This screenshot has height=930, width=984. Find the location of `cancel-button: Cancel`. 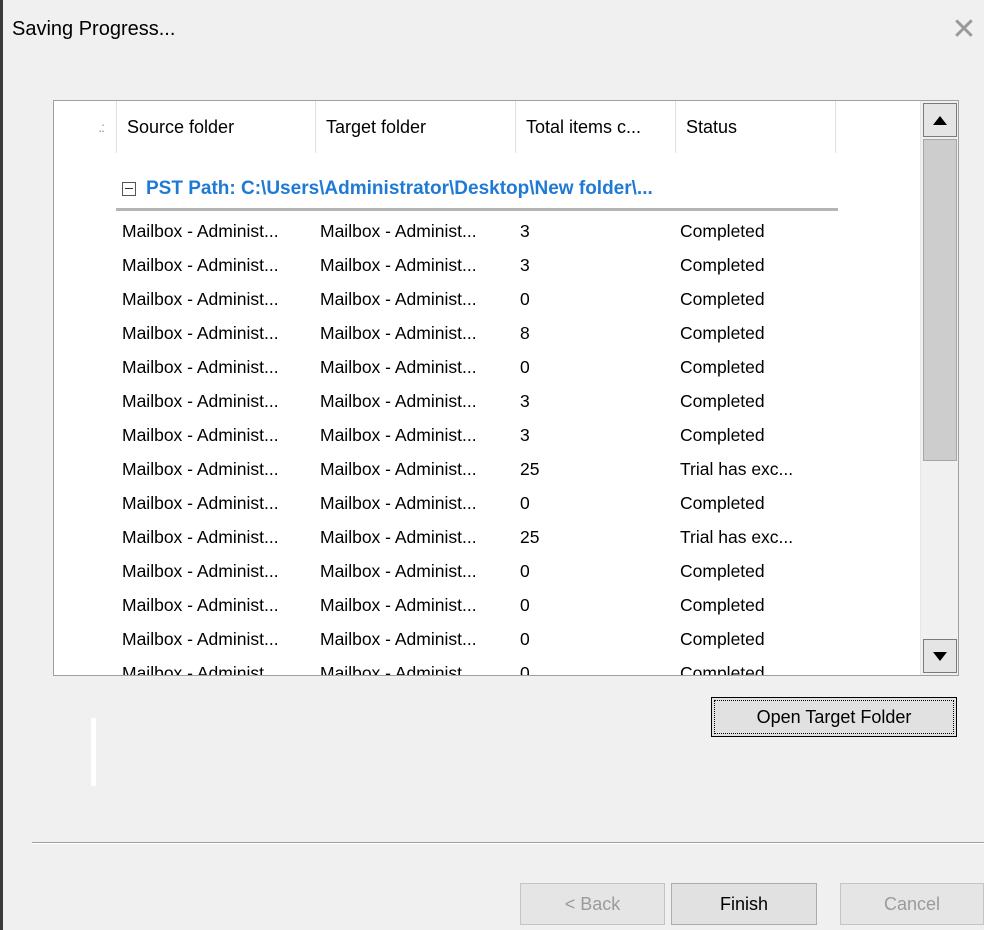

cancel-button: Cancel is located at coordinates (912, 904).